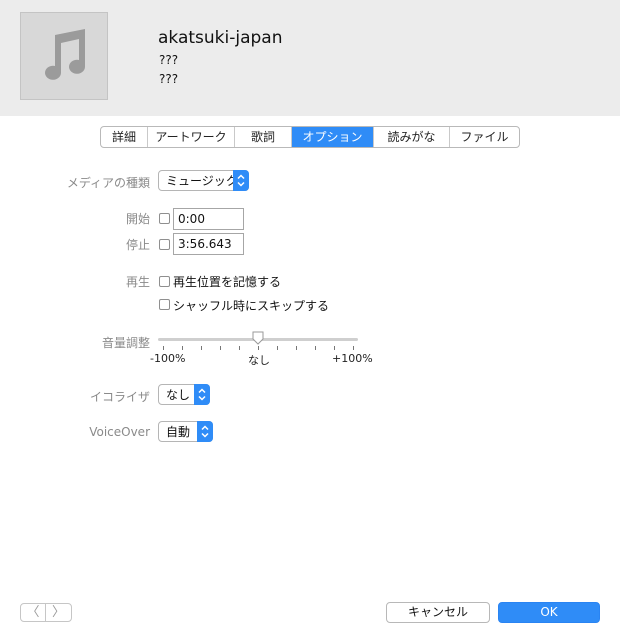  What do you see at coordinates (169, 60) in the screenshot?
I see `song-artist: ???` at bounding box center [169, 60].